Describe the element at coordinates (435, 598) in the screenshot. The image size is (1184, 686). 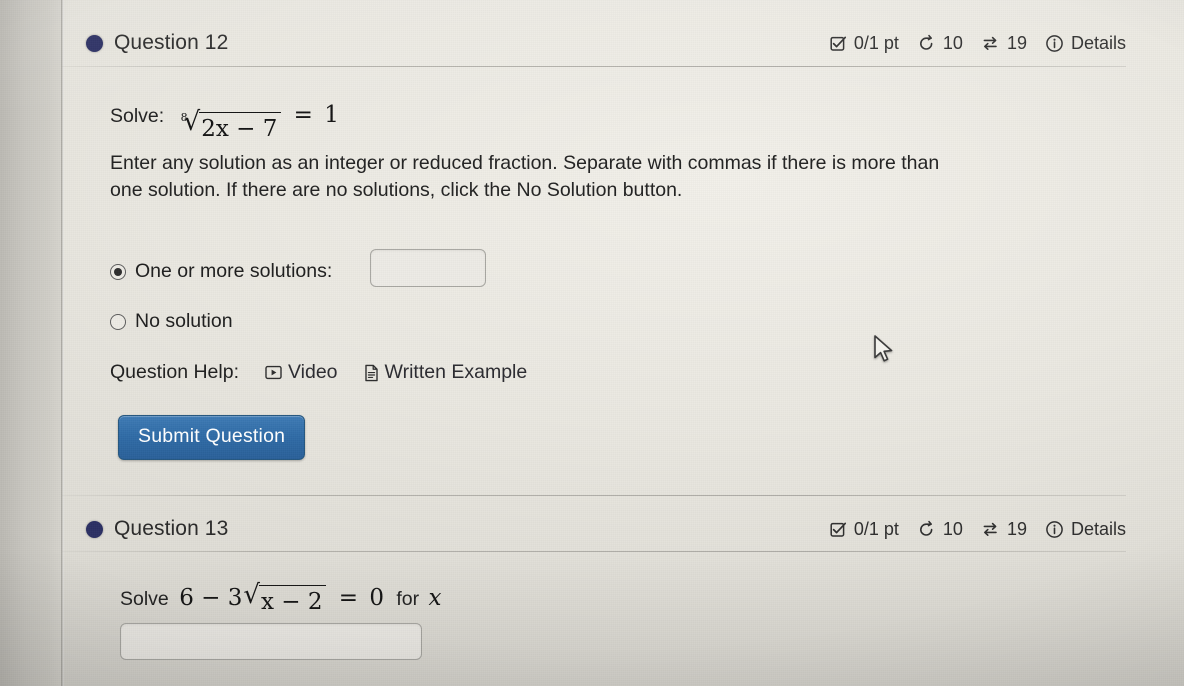
I see `question-13-variable: x` at that location.